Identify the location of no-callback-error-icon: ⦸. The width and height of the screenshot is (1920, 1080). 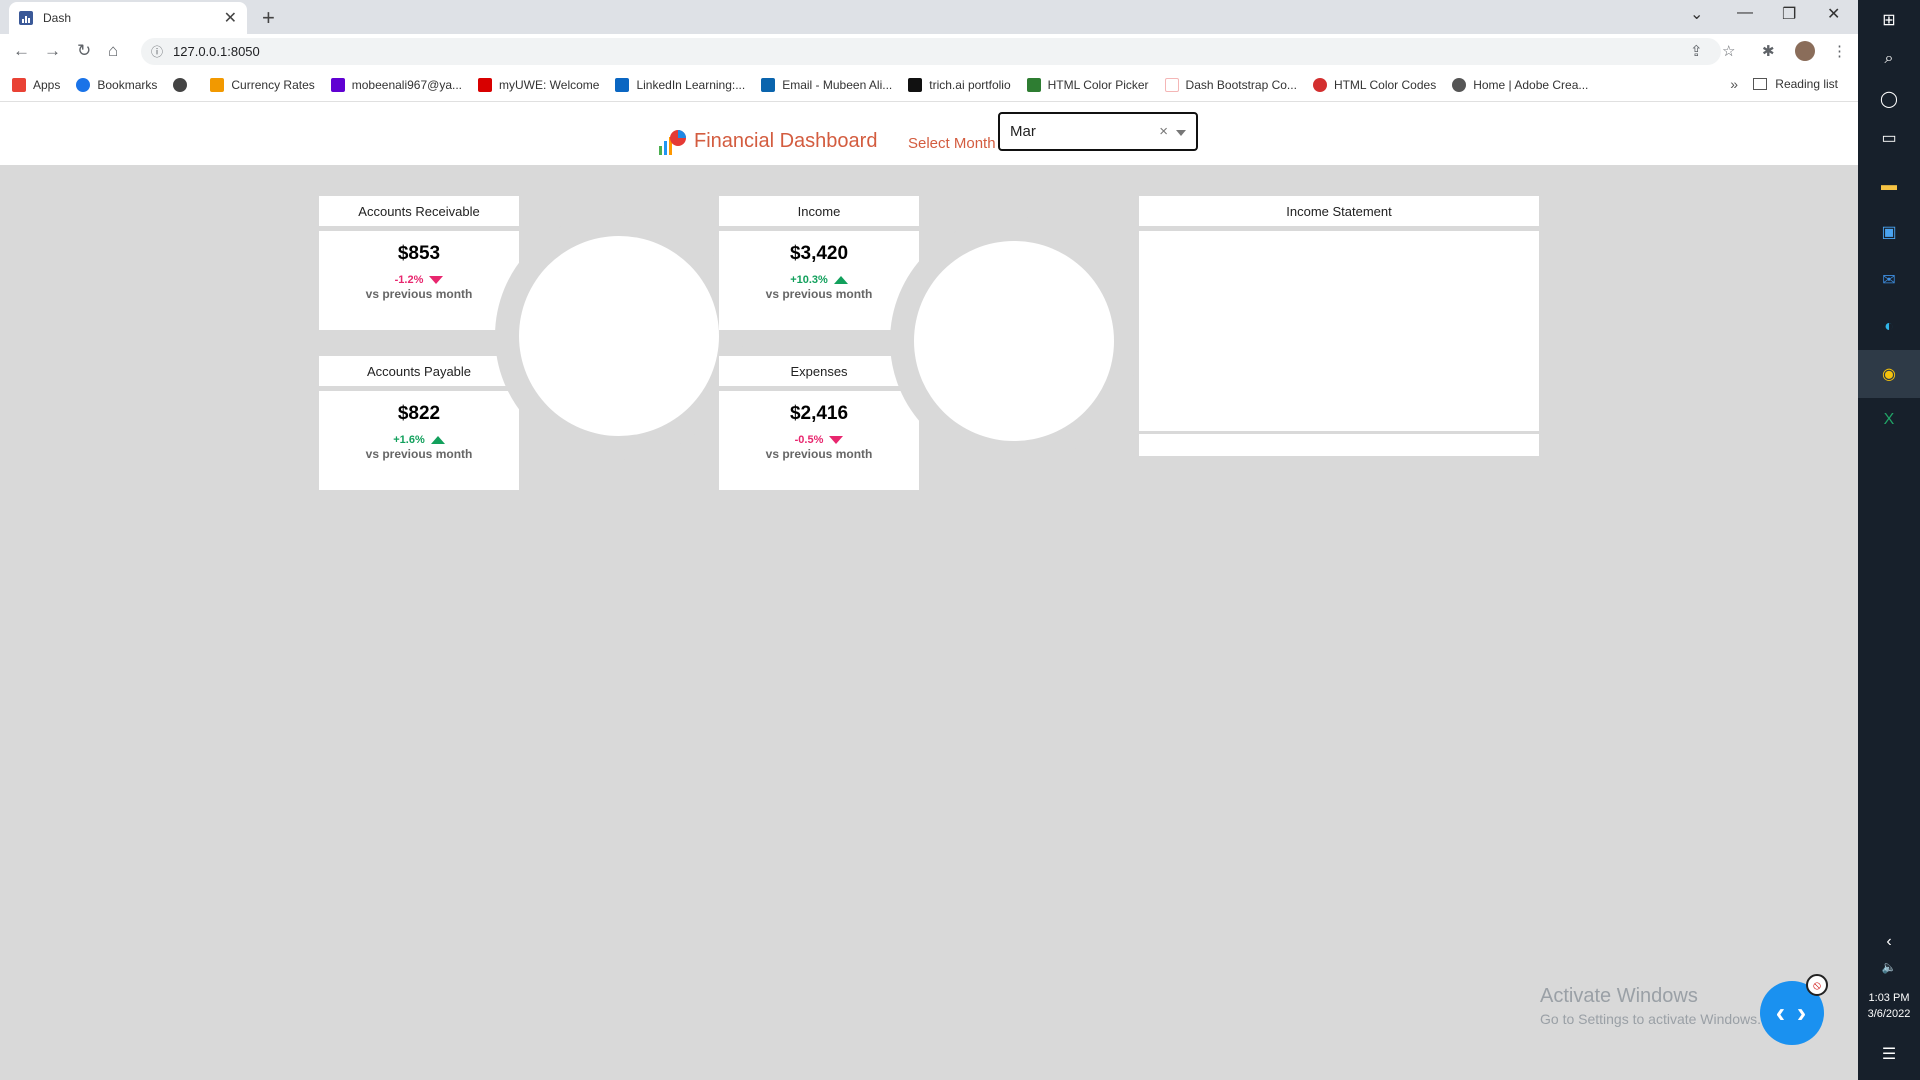
(1817, 985).